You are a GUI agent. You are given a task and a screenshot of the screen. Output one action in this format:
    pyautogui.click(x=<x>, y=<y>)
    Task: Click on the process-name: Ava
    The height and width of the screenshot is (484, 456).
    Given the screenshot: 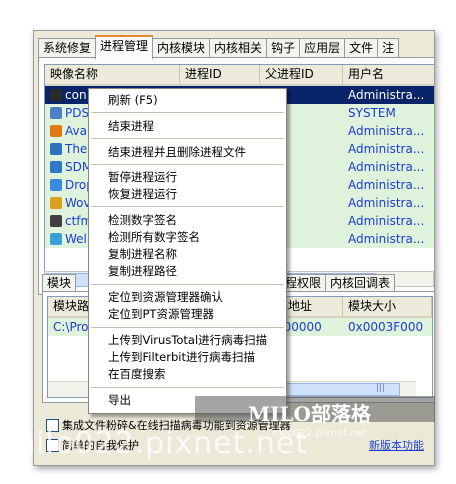 What is the action you would take?
    pyautogui.click(x=76, y=131)
    